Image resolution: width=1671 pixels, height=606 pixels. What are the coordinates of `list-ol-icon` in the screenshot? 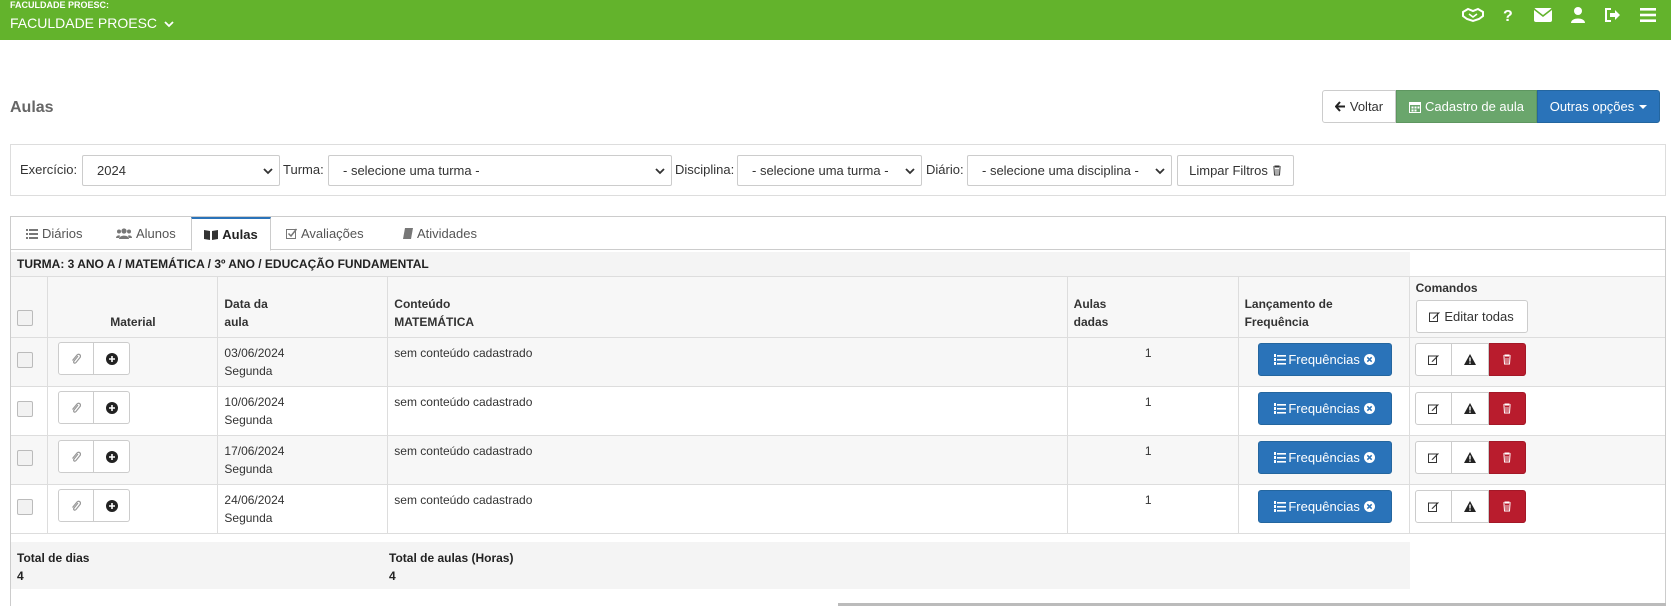 It's located at (1280, 506).